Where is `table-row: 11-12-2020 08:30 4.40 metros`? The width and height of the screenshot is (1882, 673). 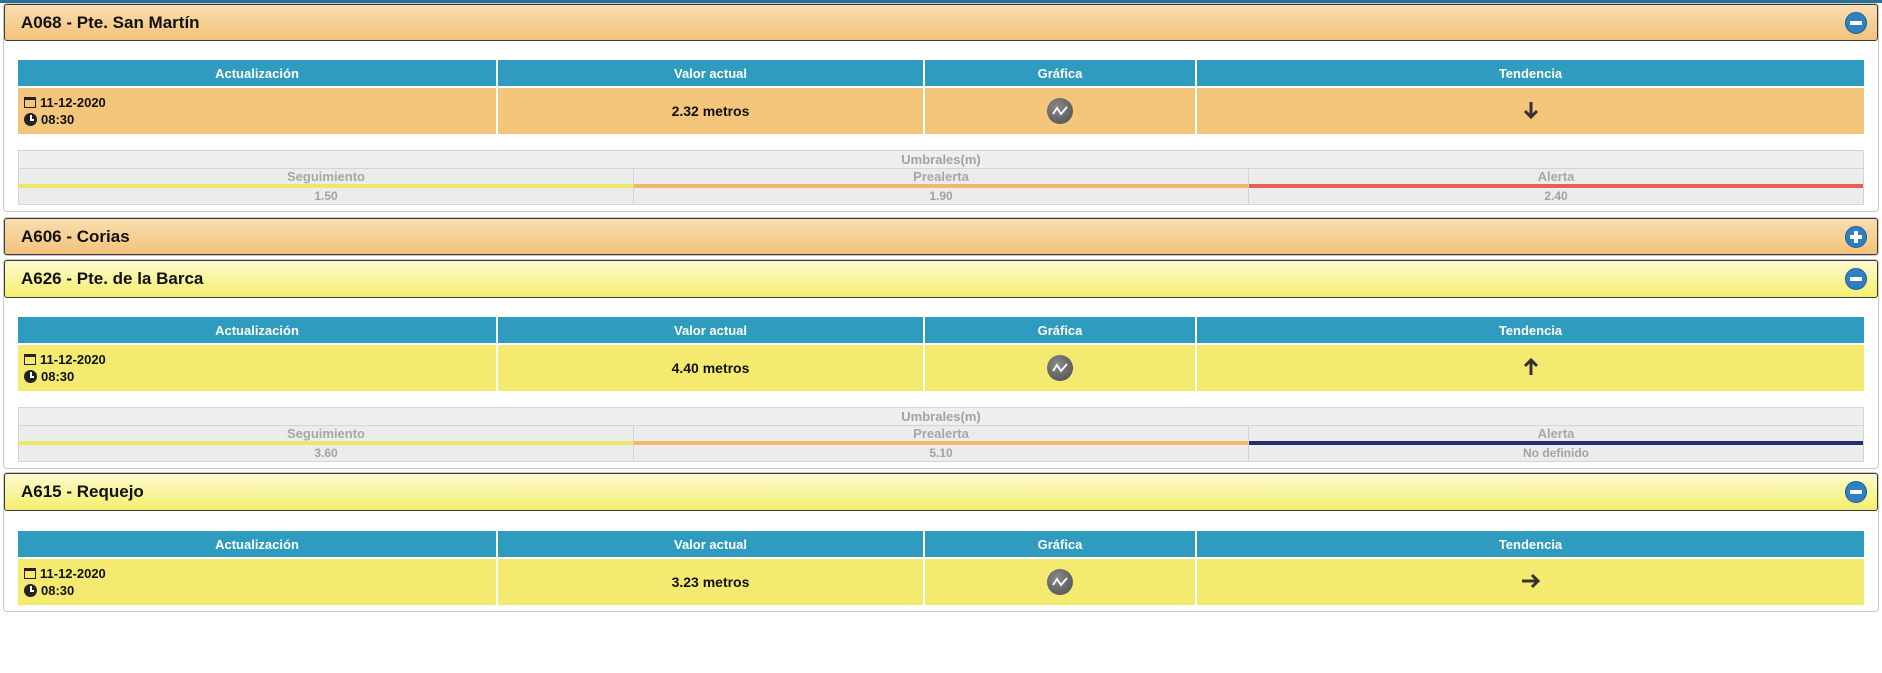
table-row: 11-12-2020 08:30 4.40 metros is located at coordinates (941, 367).